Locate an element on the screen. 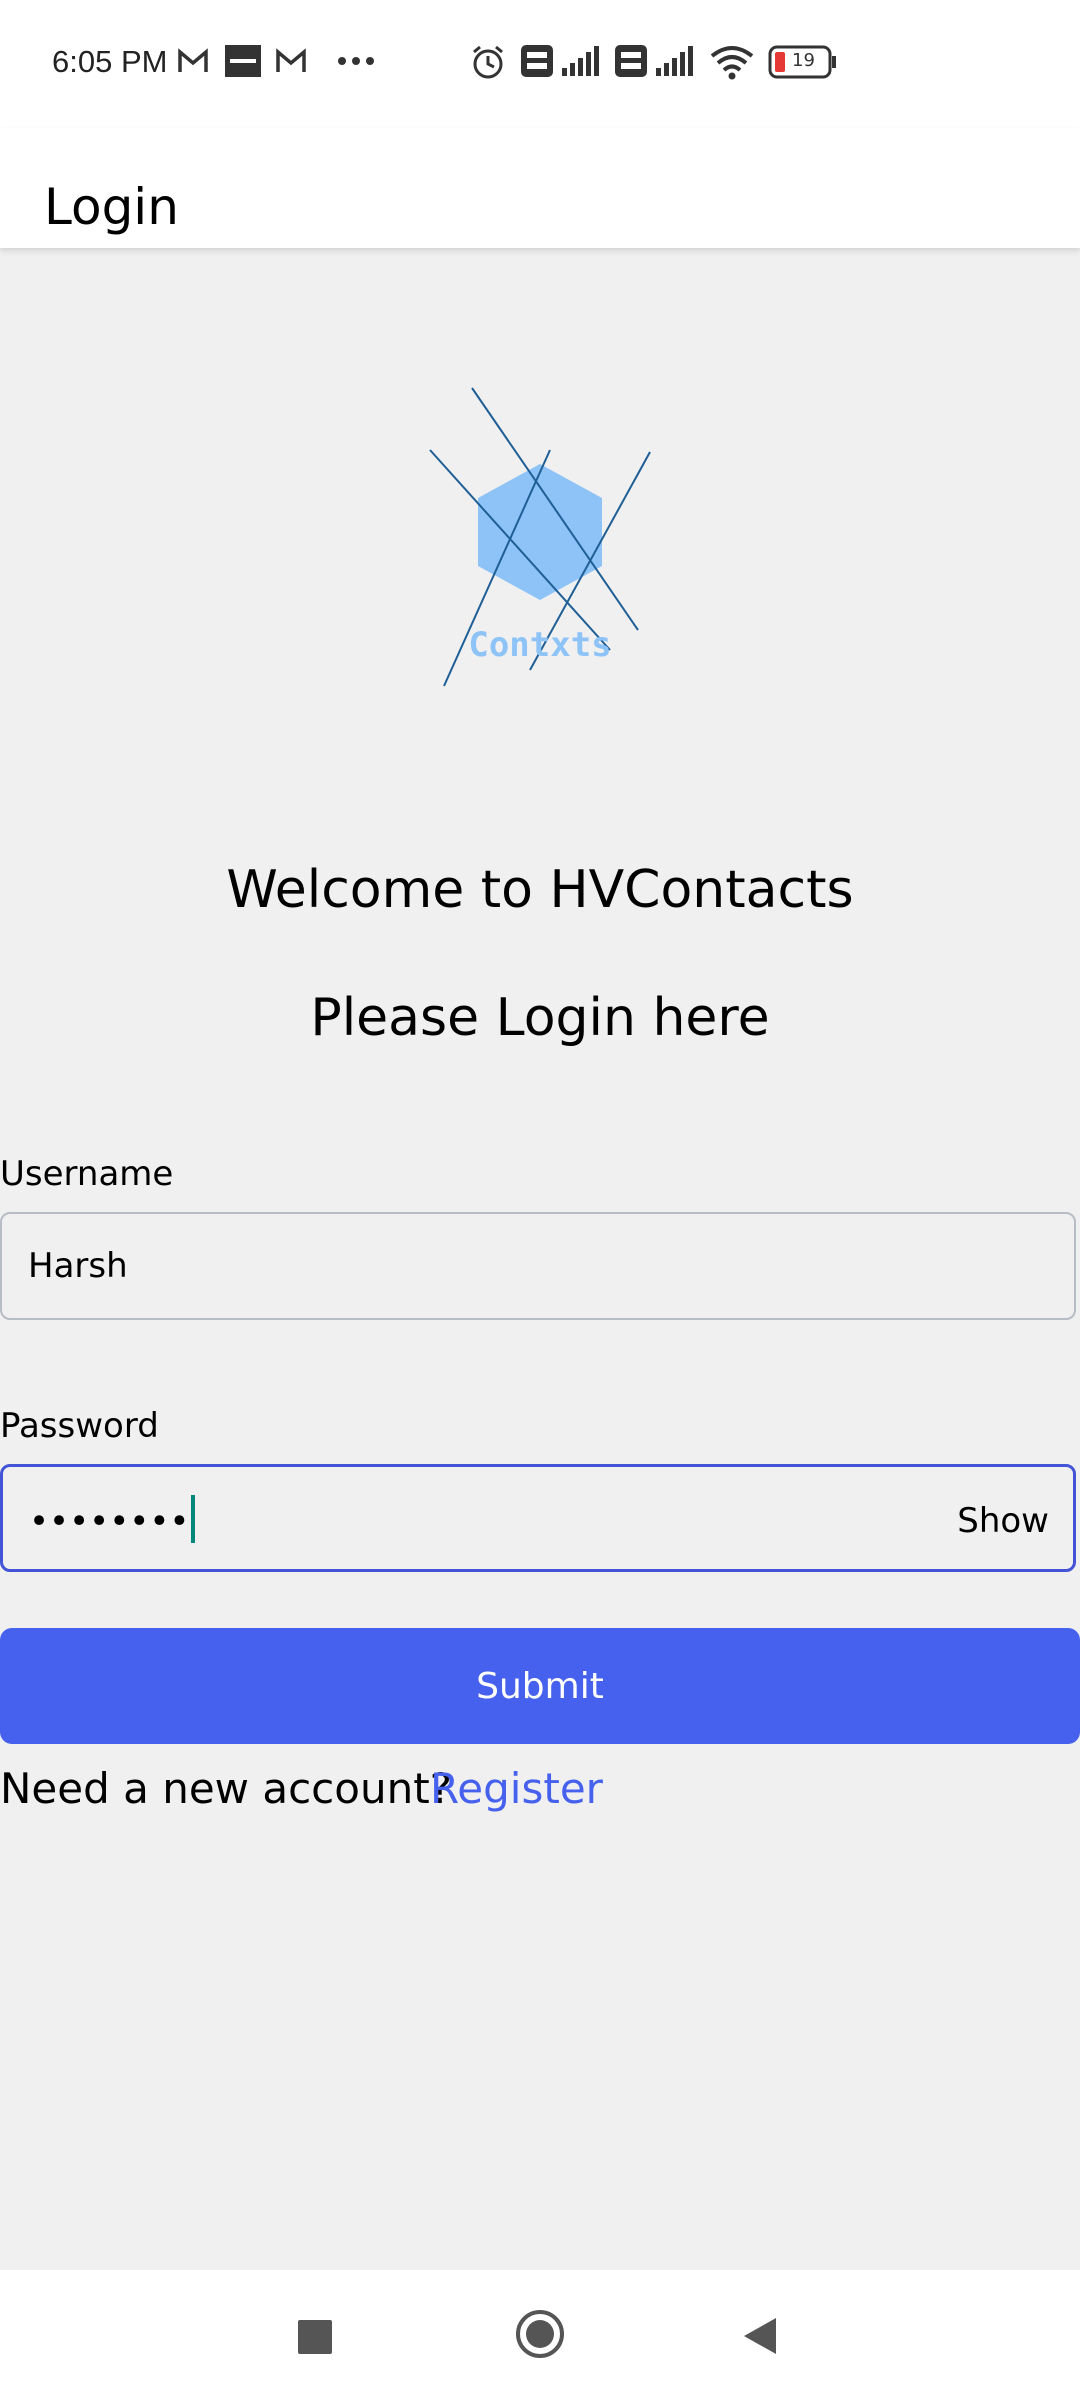 This screenshot has height=2400, width=1080. password-input: •••••••• Show is located at coordinates (538, 1518).